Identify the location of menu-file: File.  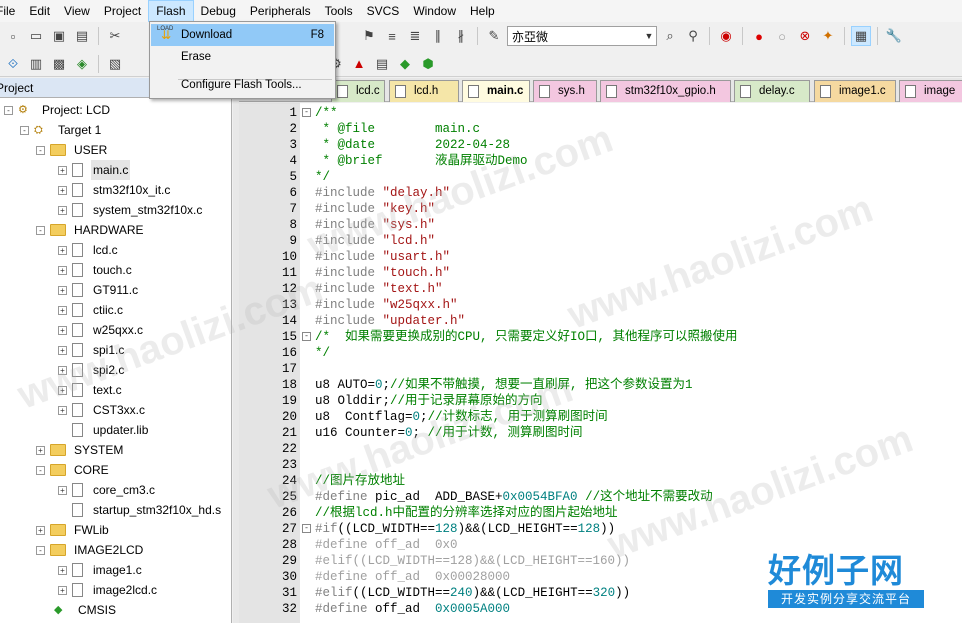
(11, 11).